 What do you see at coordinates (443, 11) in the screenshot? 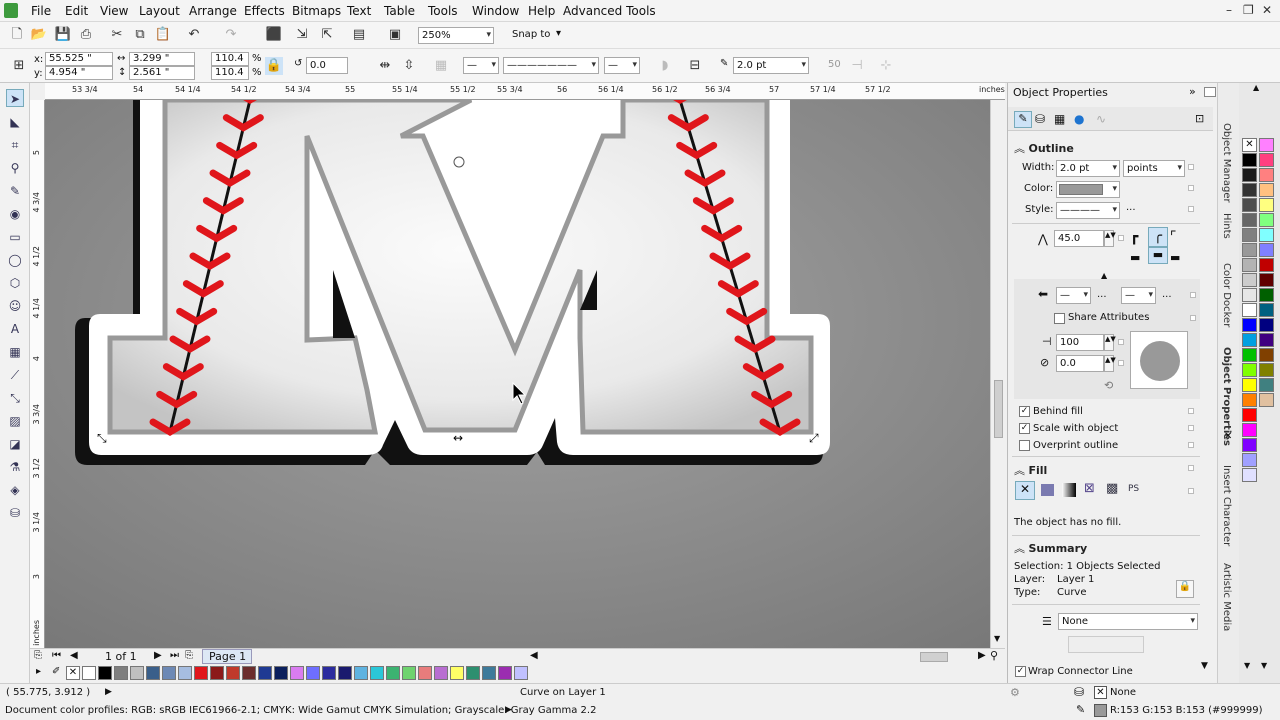
I see `menu-tools: Tools` at bounding box center [443, 11].